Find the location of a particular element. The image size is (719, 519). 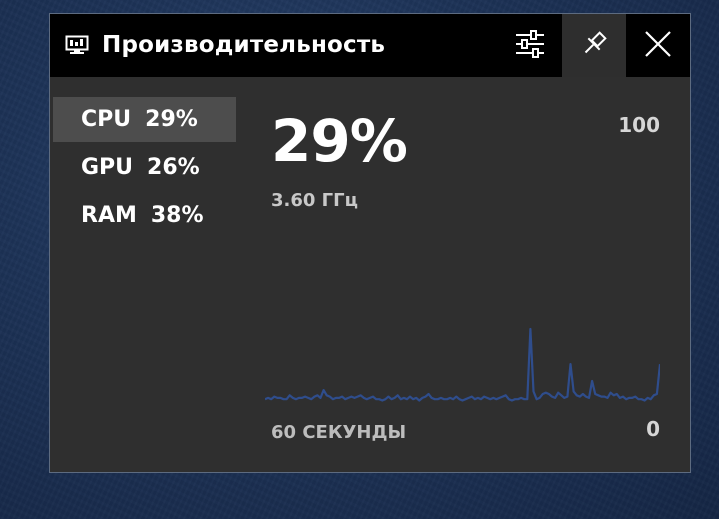

sidebar-item-name: RAM is located at coordinates (109, 215).